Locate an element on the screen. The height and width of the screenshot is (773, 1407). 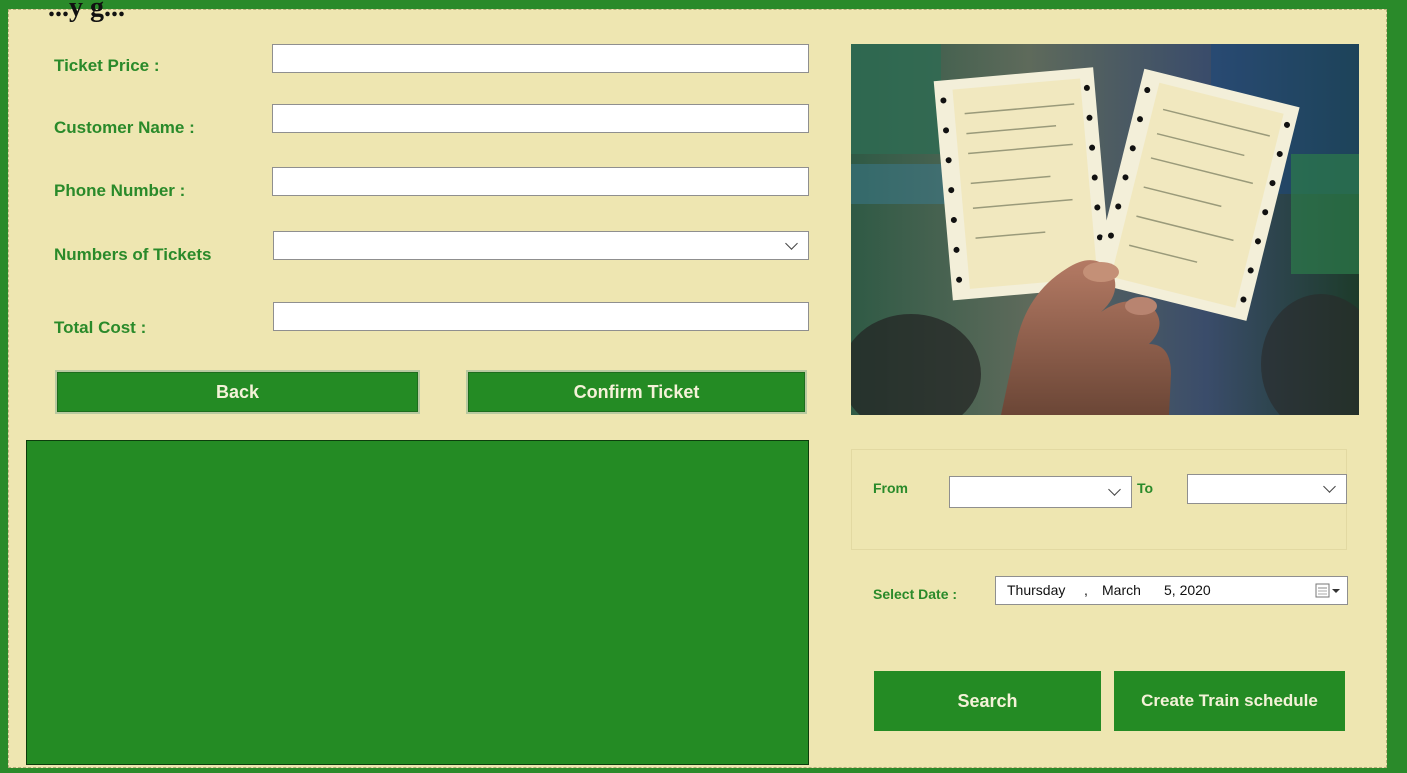
ticket-price-input is located at coordinates (540, 58).